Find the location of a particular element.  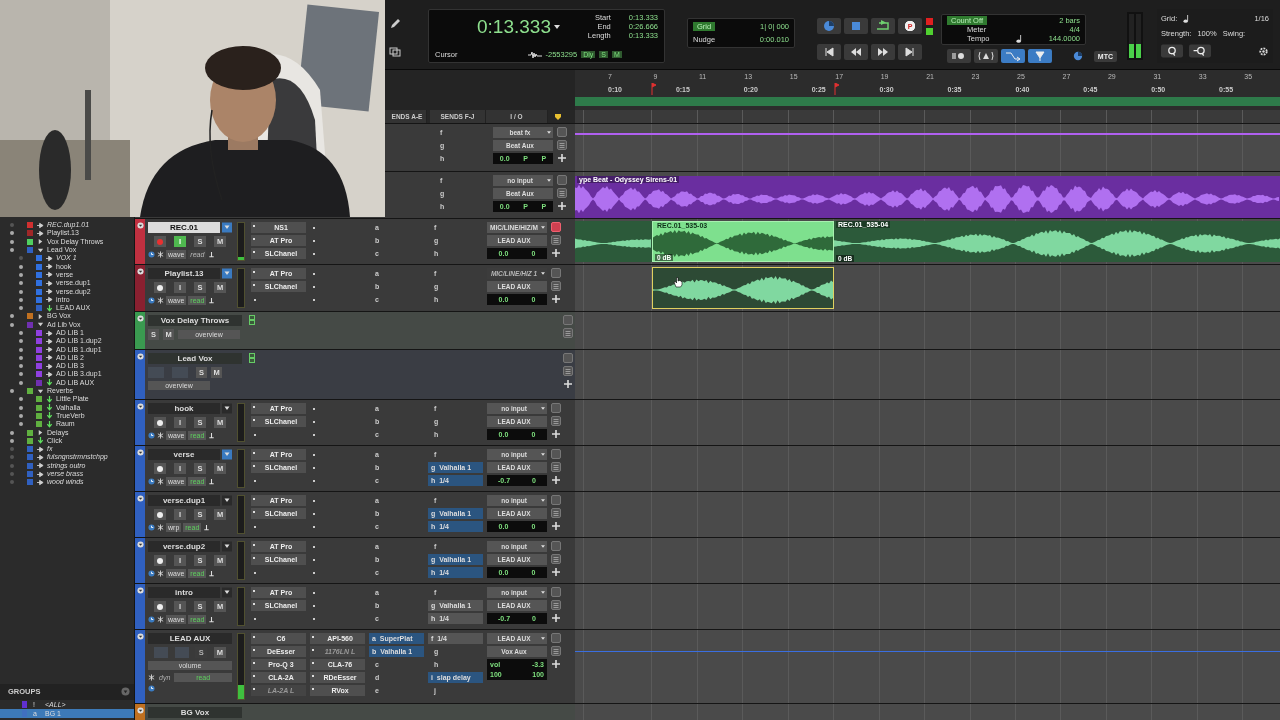

track-name: Vox Delay Throws is located at coordinates (195, 320).